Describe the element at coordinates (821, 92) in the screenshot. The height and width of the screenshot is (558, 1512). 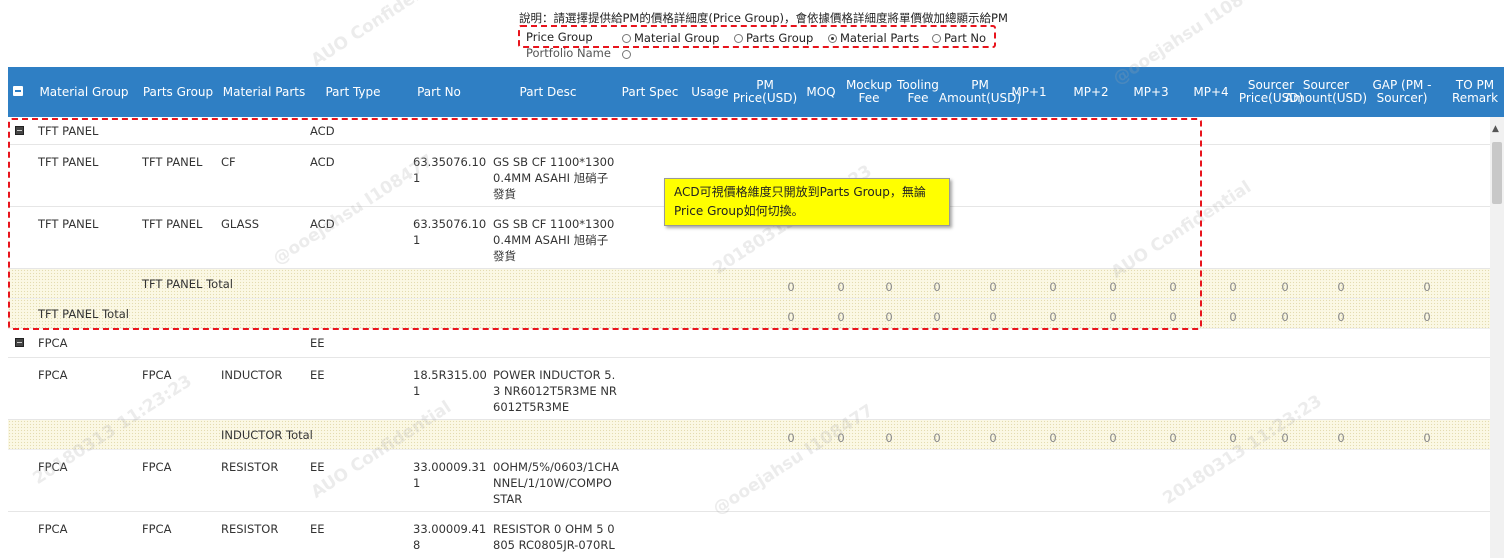
I see `col-moq: MOQ` at that location.